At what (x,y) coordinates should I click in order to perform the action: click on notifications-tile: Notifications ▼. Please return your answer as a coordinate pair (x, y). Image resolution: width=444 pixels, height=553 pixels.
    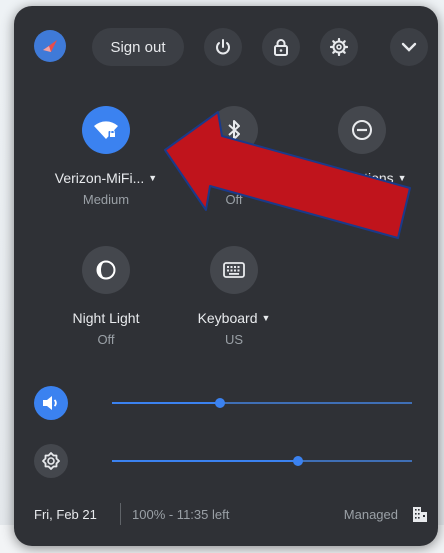
    Looking at the image, I should click on (362, 149).